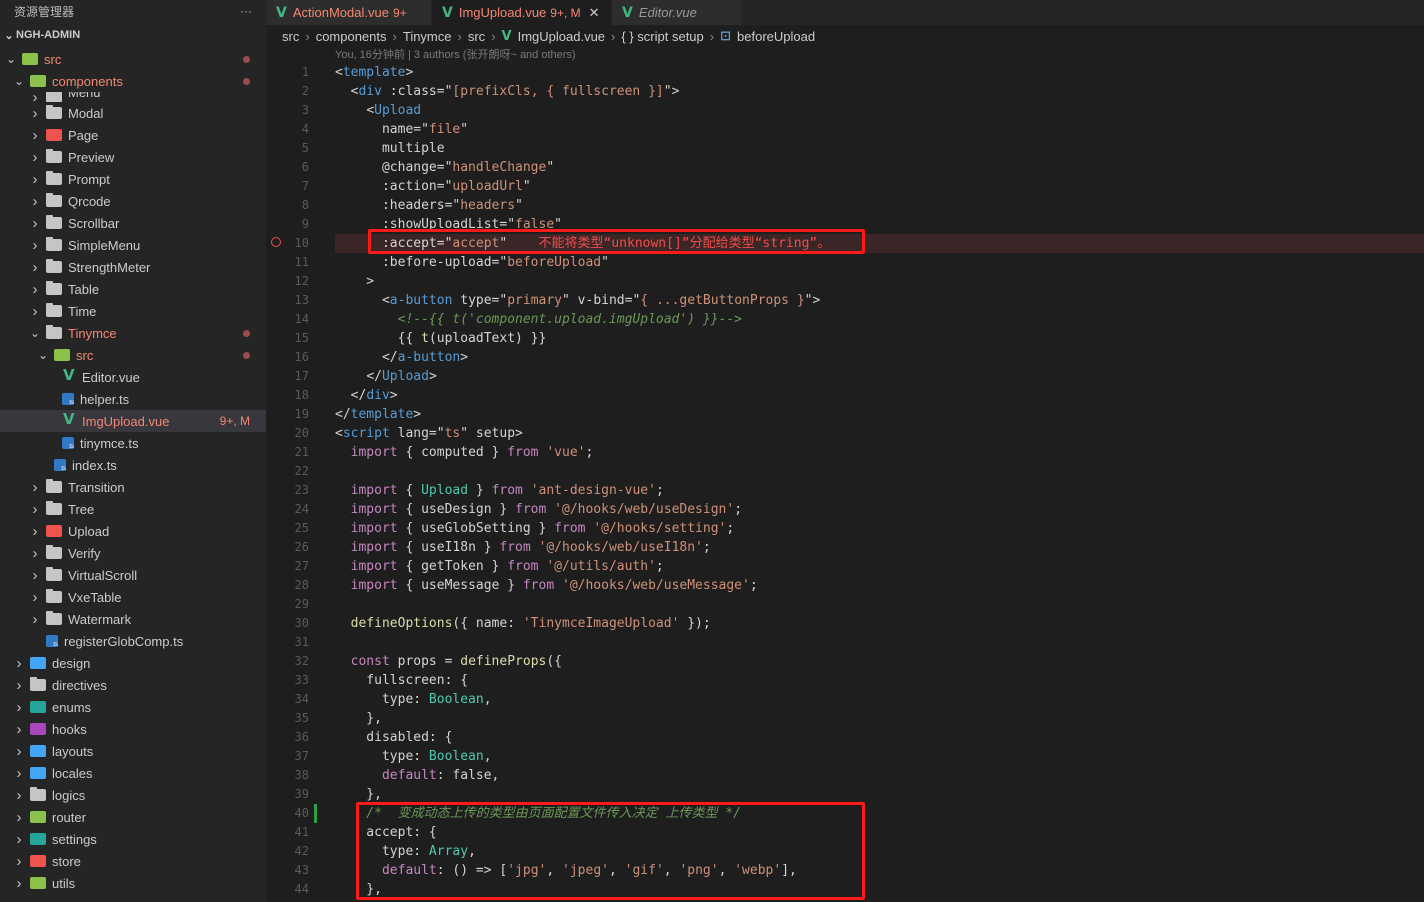 The width and height of the screenshot is (1424, 902). Describe the element at coordinates (402, 129) in the screenshot. I see `code-line: name="file"` at that location.